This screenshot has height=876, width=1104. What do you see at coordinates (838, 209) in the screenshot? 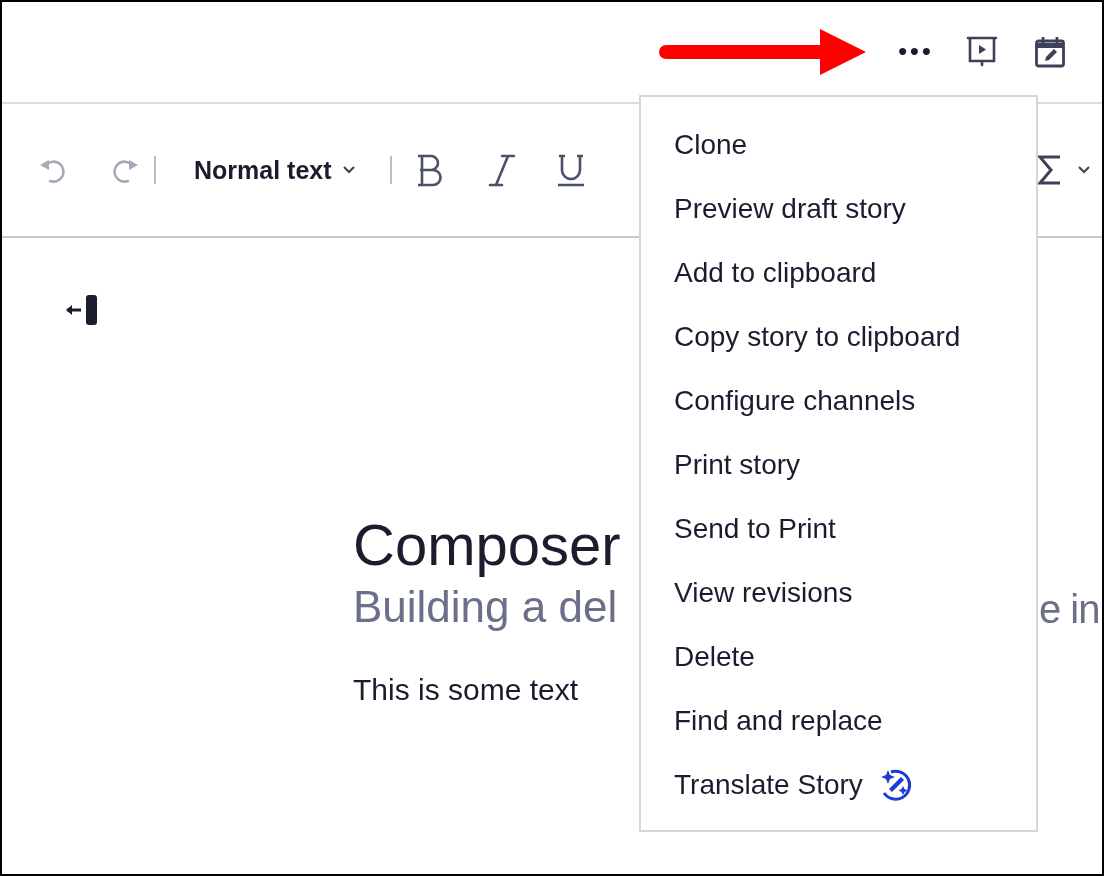
I see `menu-item: Preview draft story` at bounding box center [838, 209].